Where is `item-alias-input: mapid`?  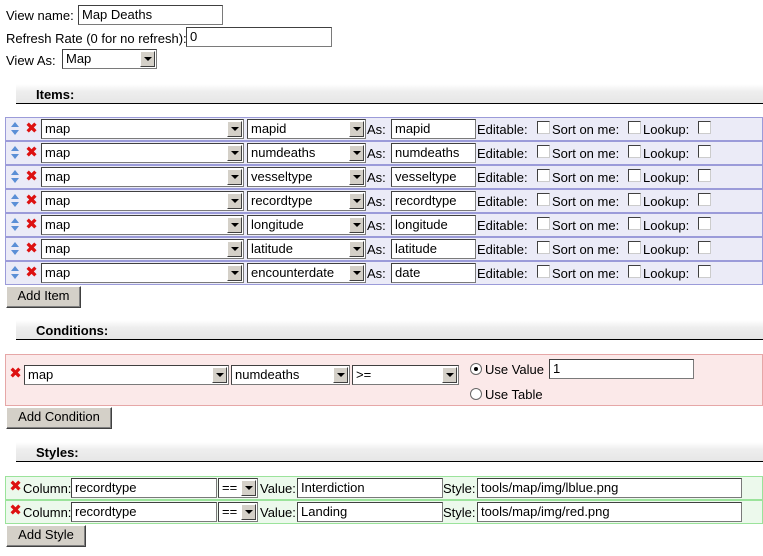
item-alias-input: mapid is located at coordinates (433, 129).